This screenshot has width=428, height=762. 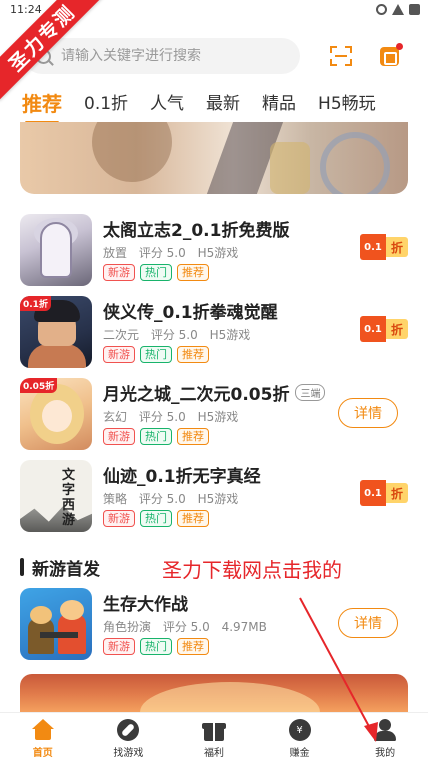 I want to click on game-thumbnail: 0.05折, so click(x=56, y=414).